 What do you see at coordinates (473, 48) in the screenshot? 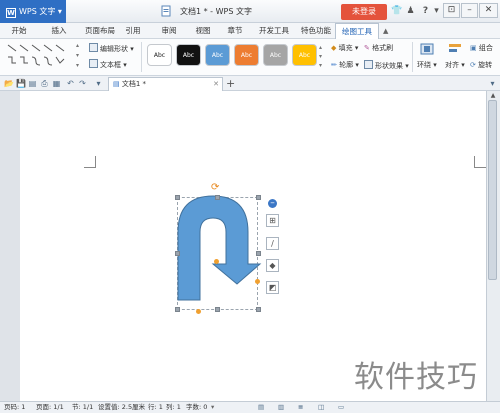
I see `group-icon: ▣` at bounding box center [473, 48].